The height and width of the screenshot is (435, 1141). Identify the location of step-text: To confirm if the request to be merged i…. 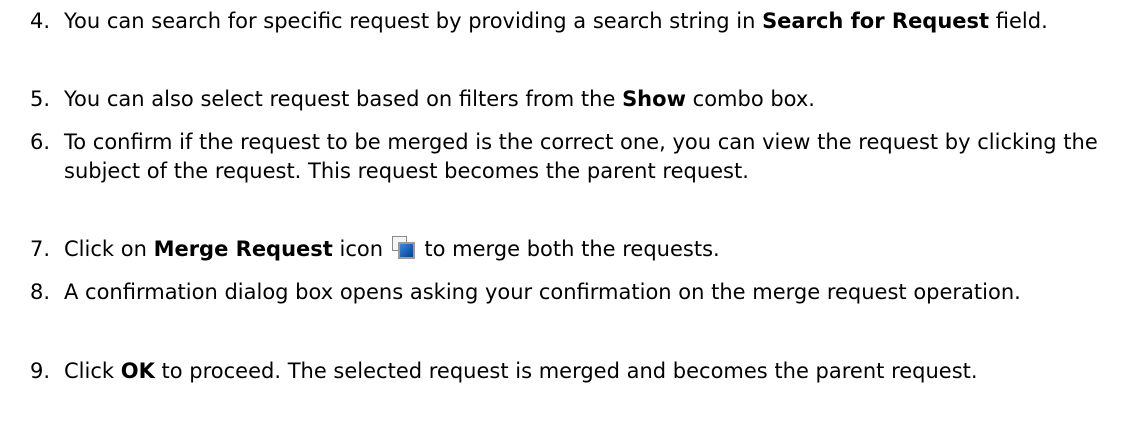
(581, 156).